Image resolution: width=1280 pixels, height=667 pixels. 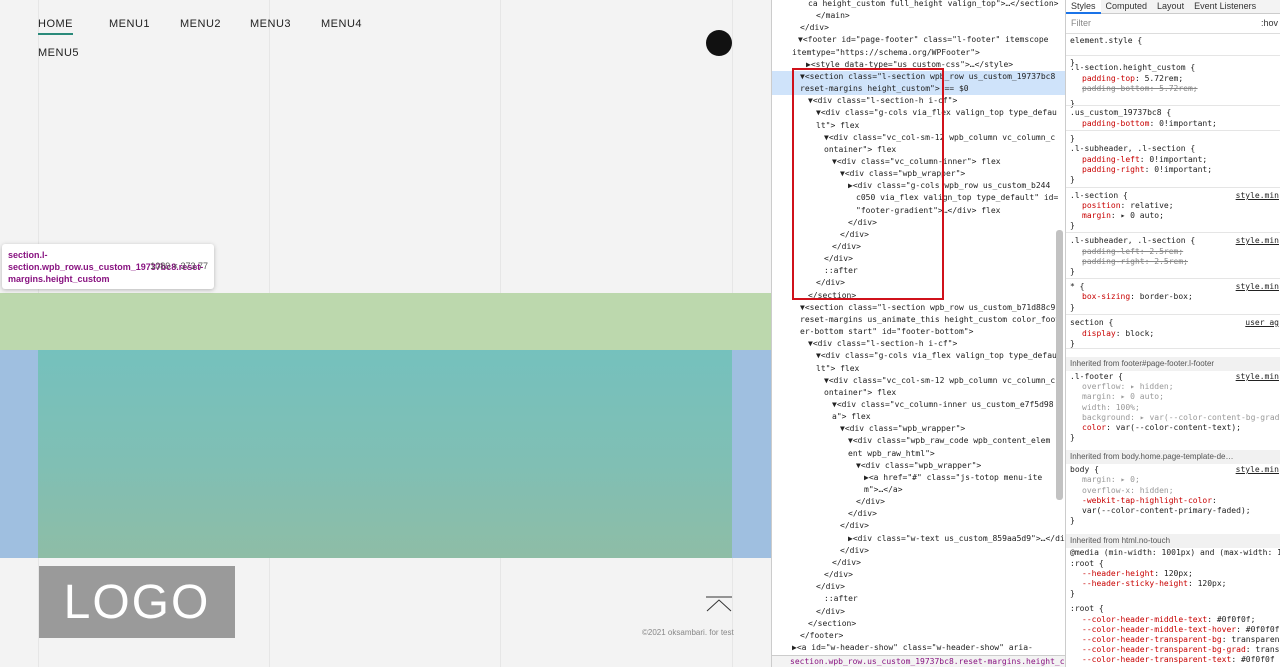 I want to click on css-declaration: var(--color-content-primary-faded);, so click(x=1173, y=511).